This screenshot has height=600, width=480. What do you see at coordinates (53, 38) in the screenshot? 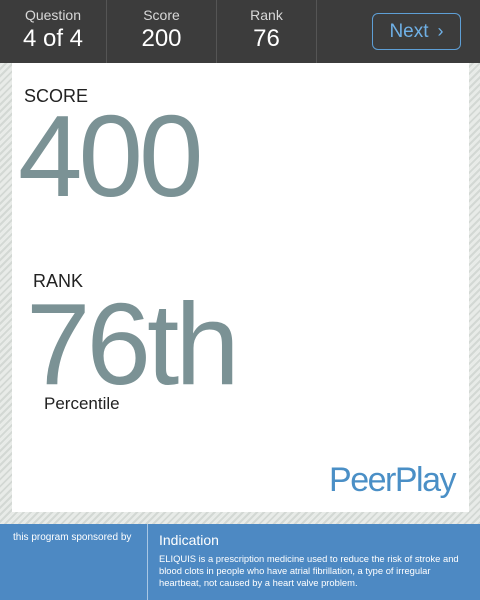
I see `question-value: 4 of 4` at bounding box center [53, 38].